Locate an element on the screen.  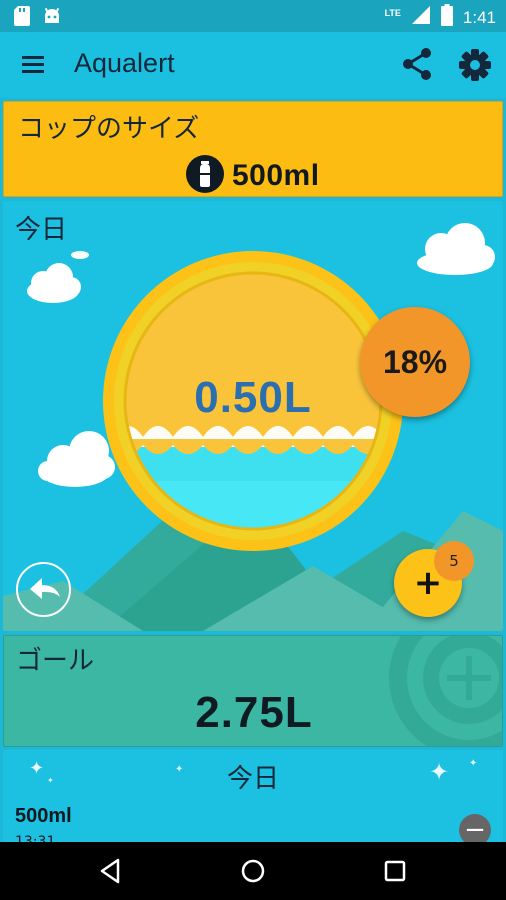
clock: 1:41 is located at coordinates (479, 17).